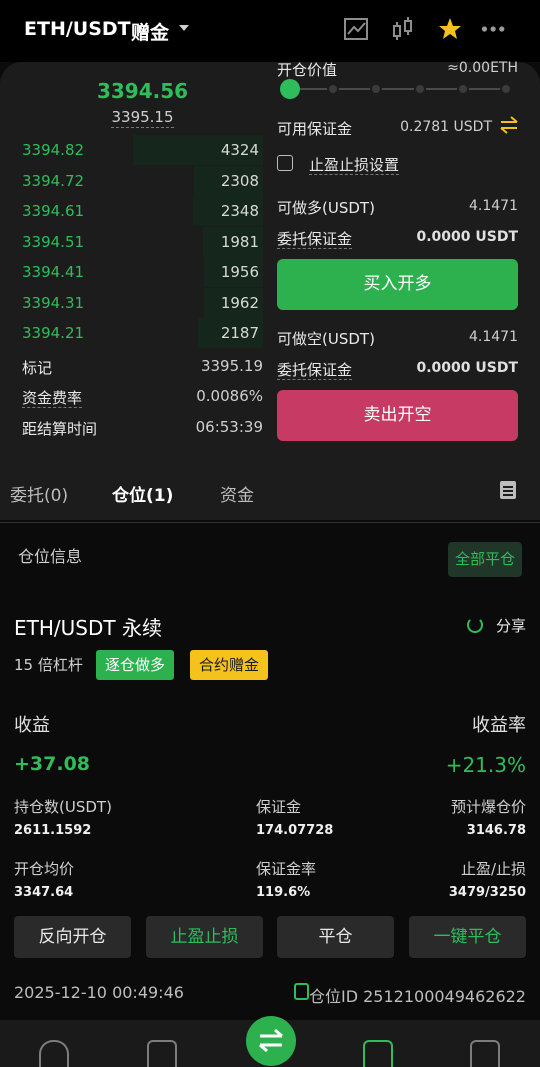 The image size is (540, 1067). Describe the element at coordinates (285, 163) in the screenshot. I see `tpsl-checkbox` at that location.